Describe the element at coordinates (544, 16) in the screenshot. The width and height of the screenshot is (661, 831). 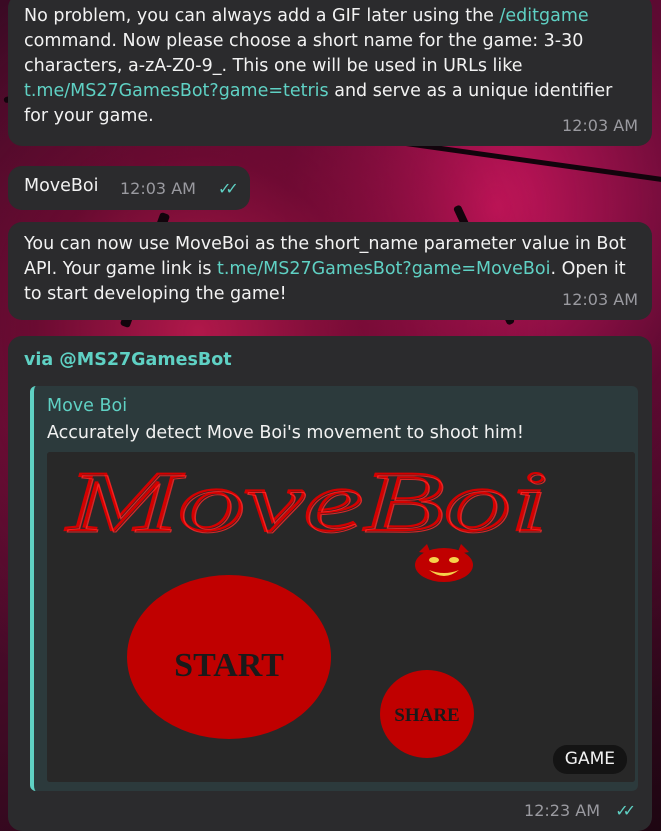
I see `command-link: /editgame` at that location.